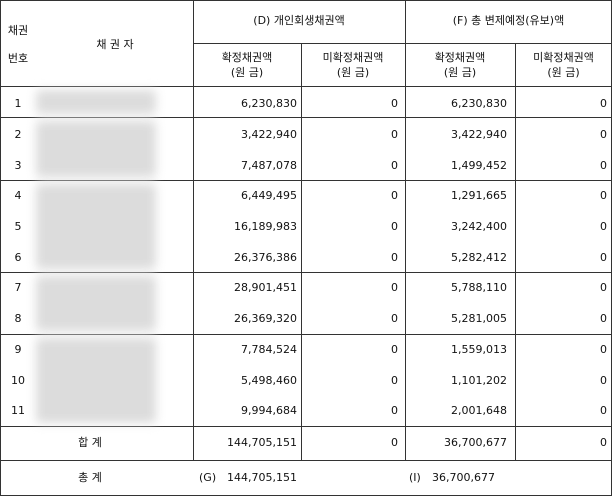 The height and width of the screenshot is (496, 612). Describe the element at coordinates (460, 72) in the screenshot. I see `header-f-confirmed-principal: (원 금)` at that location.